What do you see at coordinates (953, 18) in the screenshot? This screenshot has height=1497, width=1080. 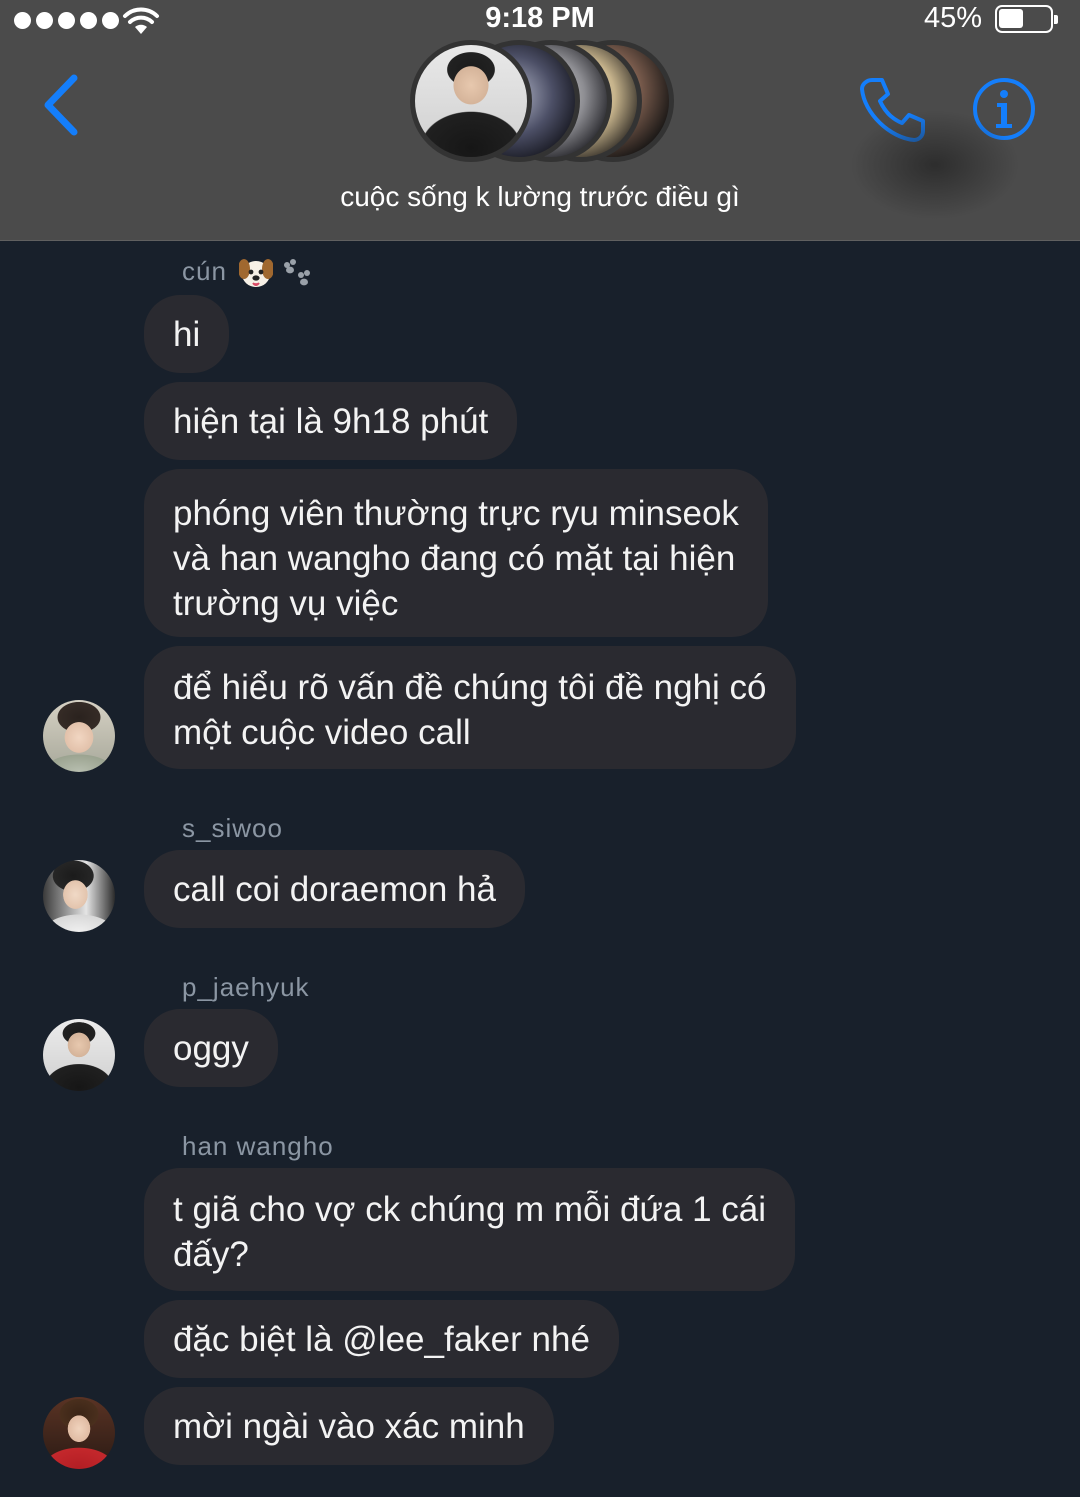 I see `battery-percentage: 45%` at bounding box center [953, 18].